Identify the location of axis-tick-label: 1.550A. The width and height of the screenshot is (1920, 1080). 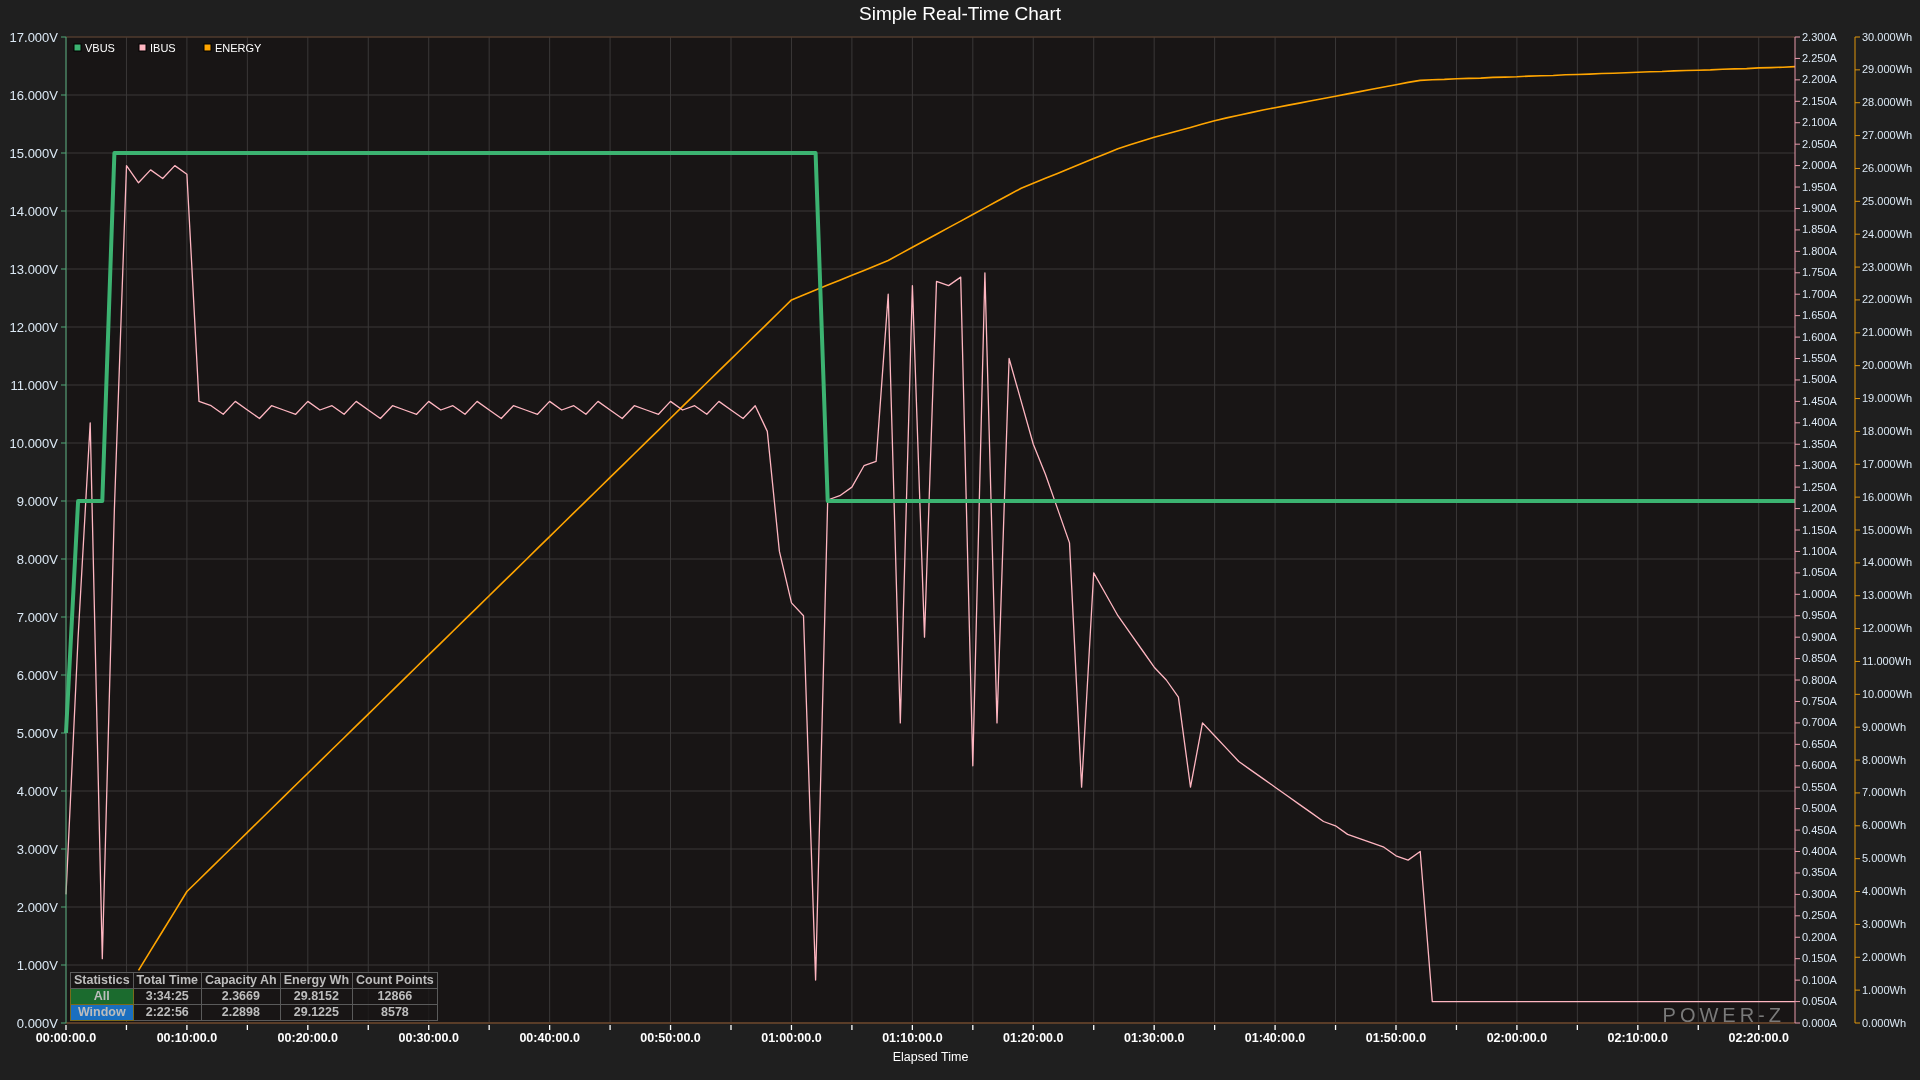
(1819, 358).